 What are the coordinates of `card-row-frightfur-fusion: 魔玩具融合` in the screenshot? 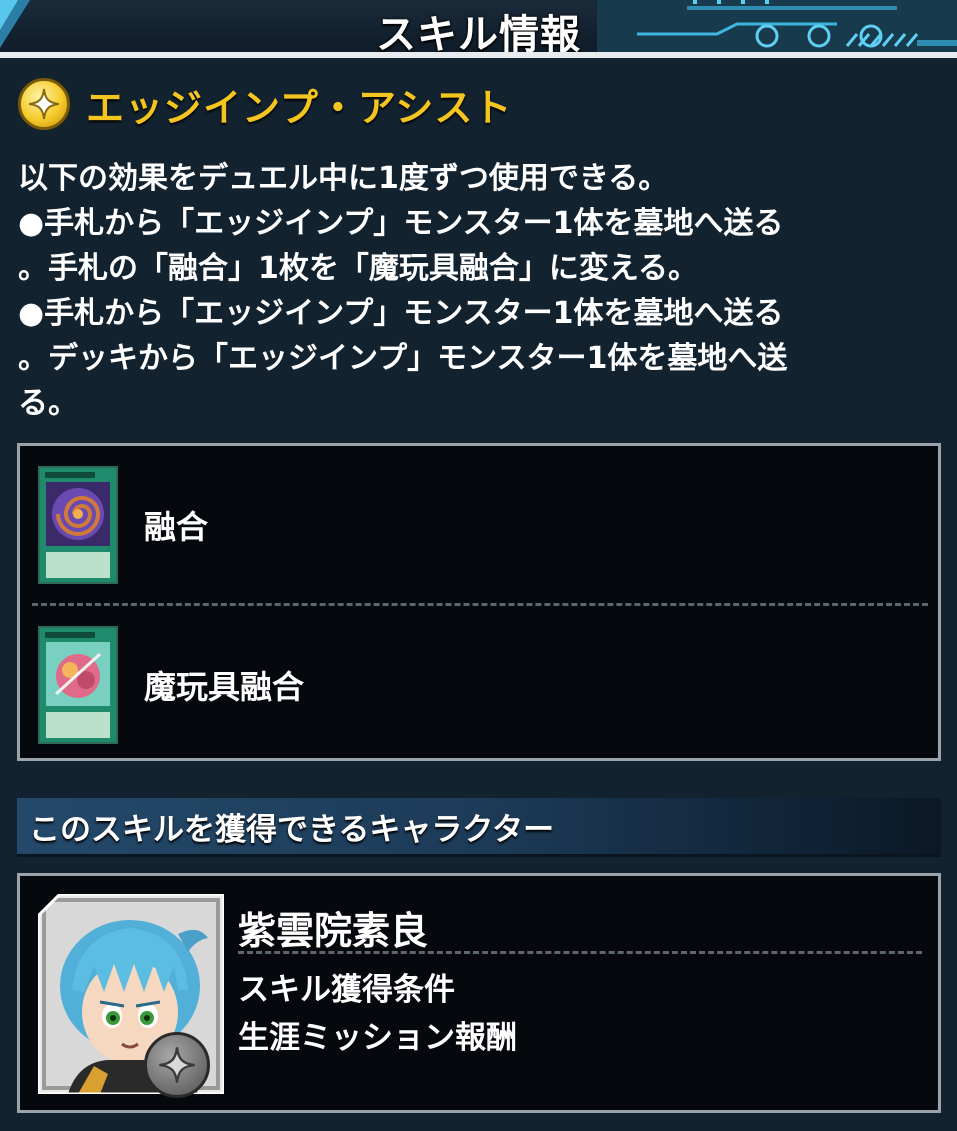 It's located at (479, 685).